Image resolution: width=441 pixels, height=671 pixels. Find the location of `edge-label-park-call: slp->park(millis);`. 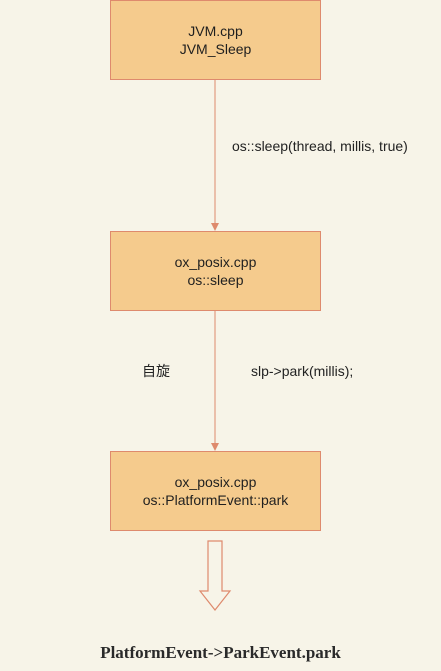

edge-label-park-call: slp->park(millis); is located at coordinates (302, 371).